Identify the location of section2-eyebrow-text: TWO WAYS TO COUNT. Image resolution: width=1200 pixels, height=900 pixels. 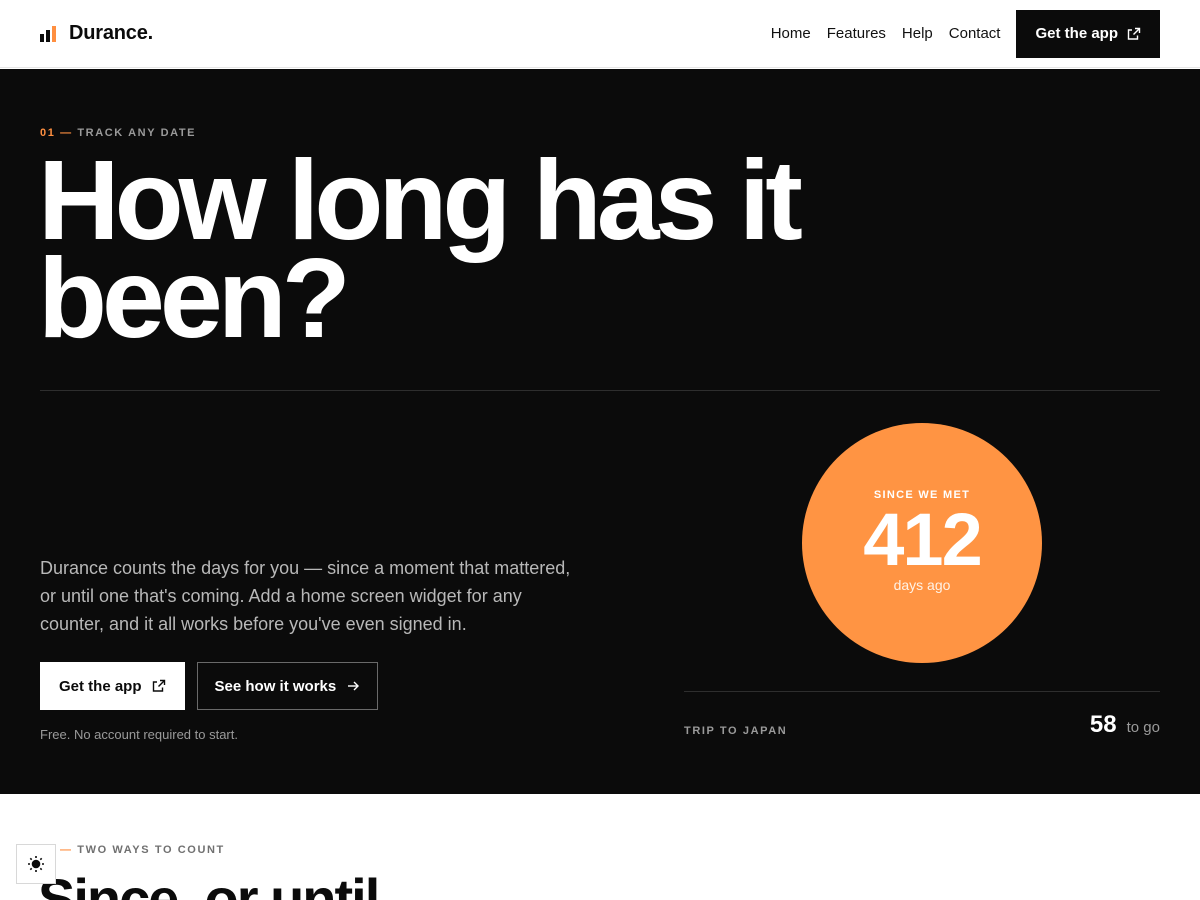
(148, 850).